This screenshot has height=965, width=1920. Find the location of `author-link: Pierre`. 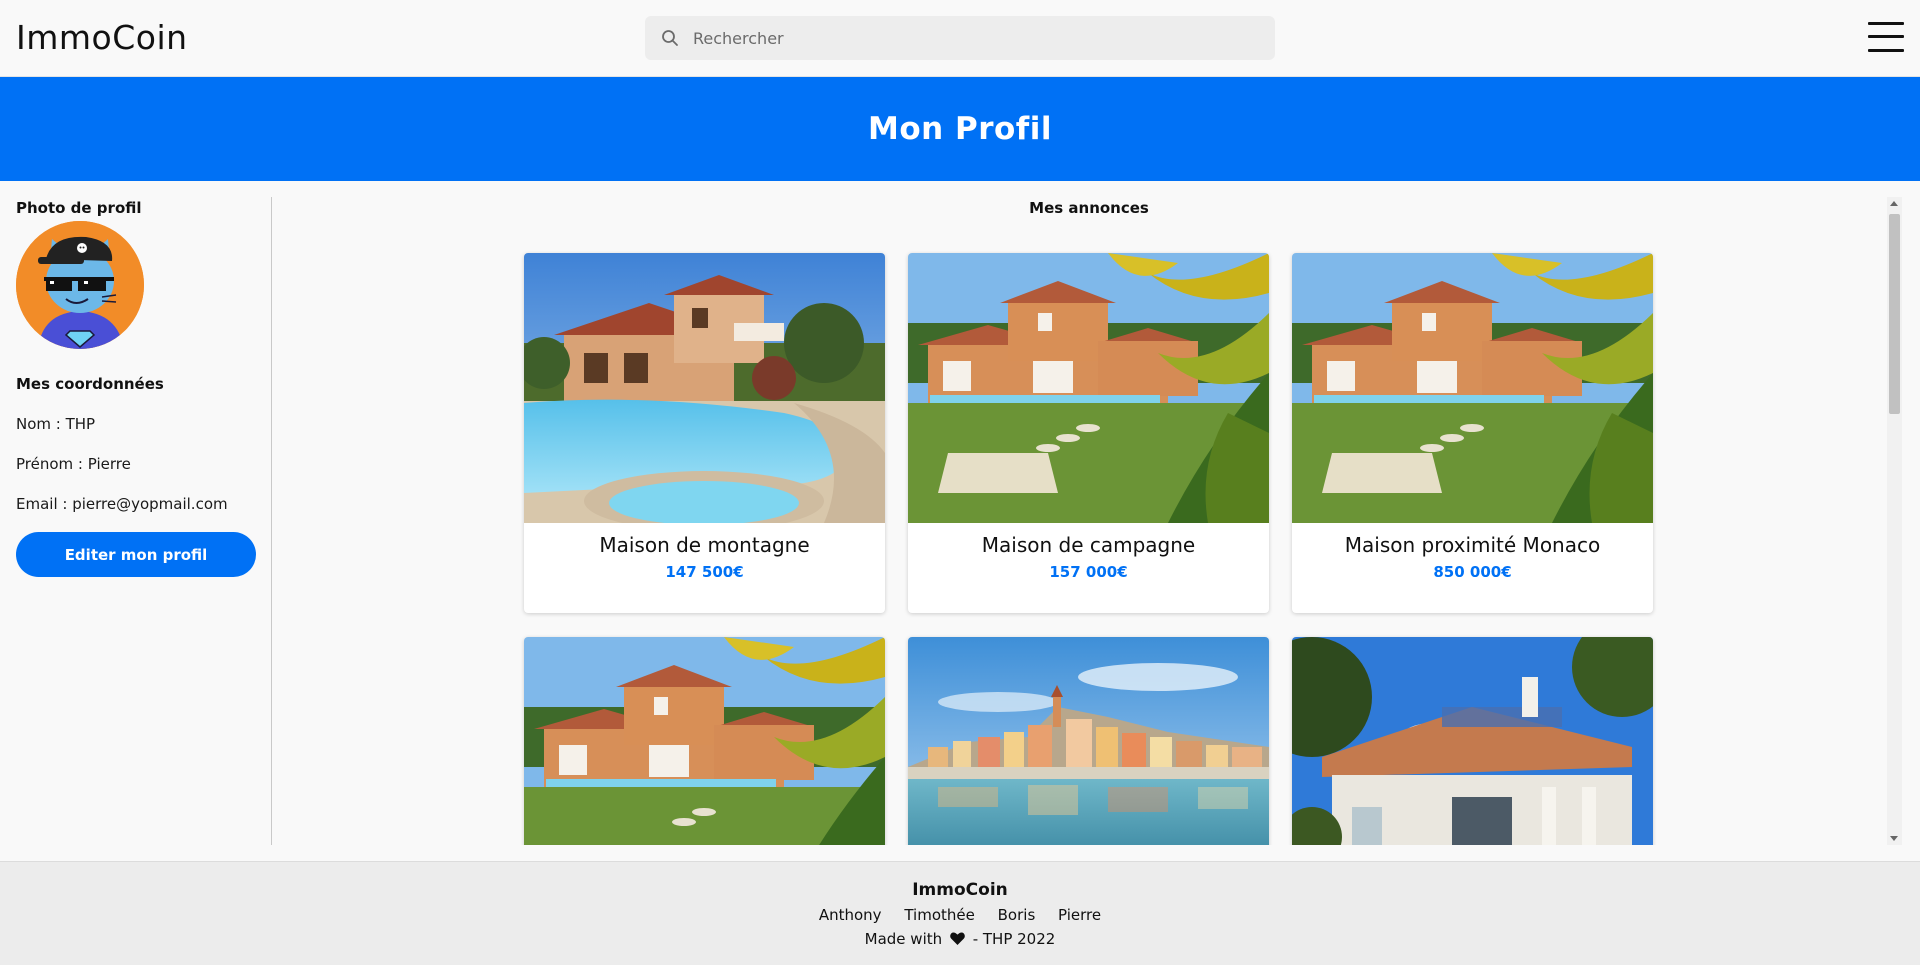

author-link: Pierre is located at coordinates (1079, 915).